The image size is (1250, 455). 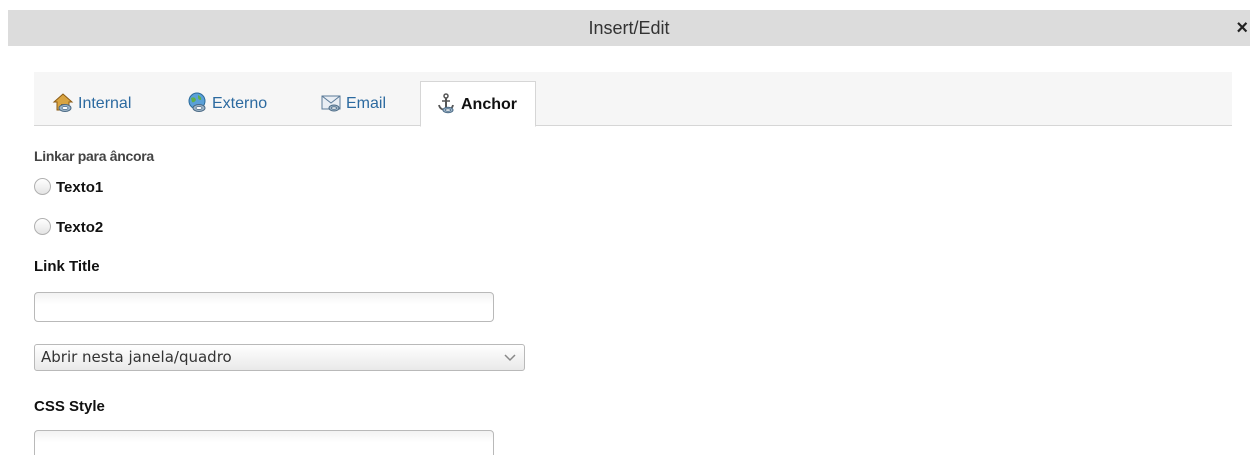 I want to click on tab-email: Email, so click(x=353, y=104).